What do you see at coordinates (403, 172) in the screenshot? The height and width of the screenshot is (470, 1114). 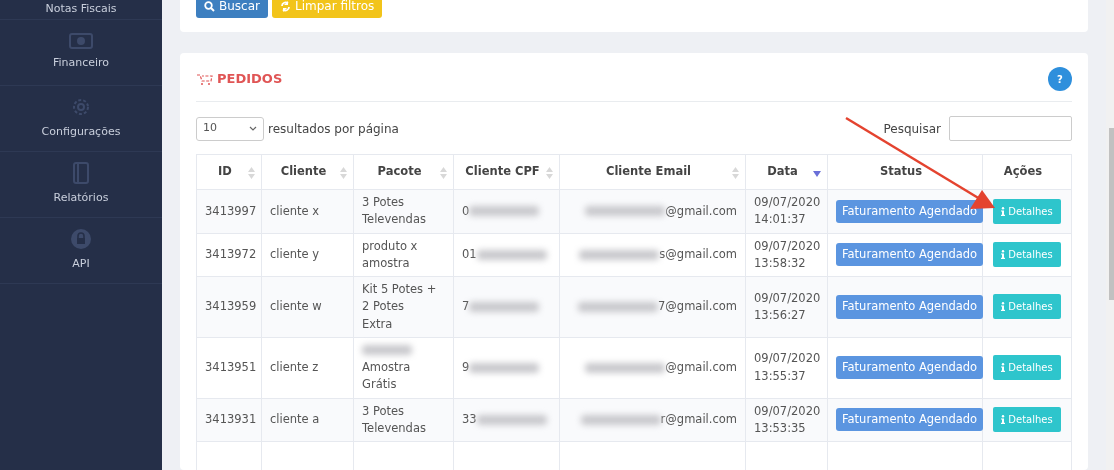 I see `column-header: Pacote` at bounding box center [403, 172].